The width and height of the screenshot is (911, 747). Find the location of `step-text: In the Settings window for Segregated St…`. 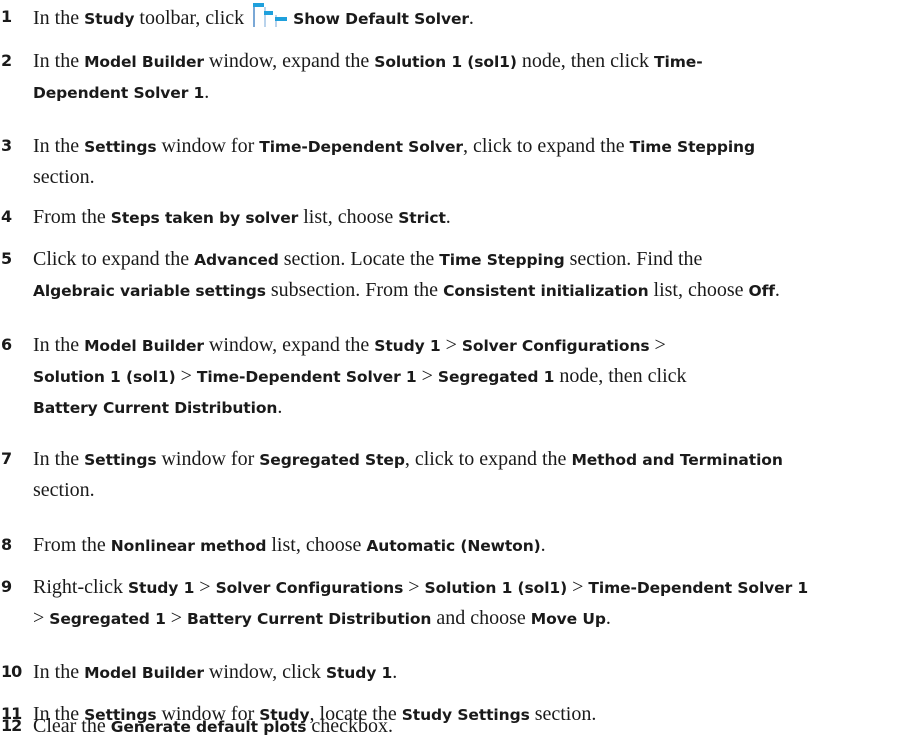

step-text: In the Settings window for Segregated St… is located at coordinates (471, 474).